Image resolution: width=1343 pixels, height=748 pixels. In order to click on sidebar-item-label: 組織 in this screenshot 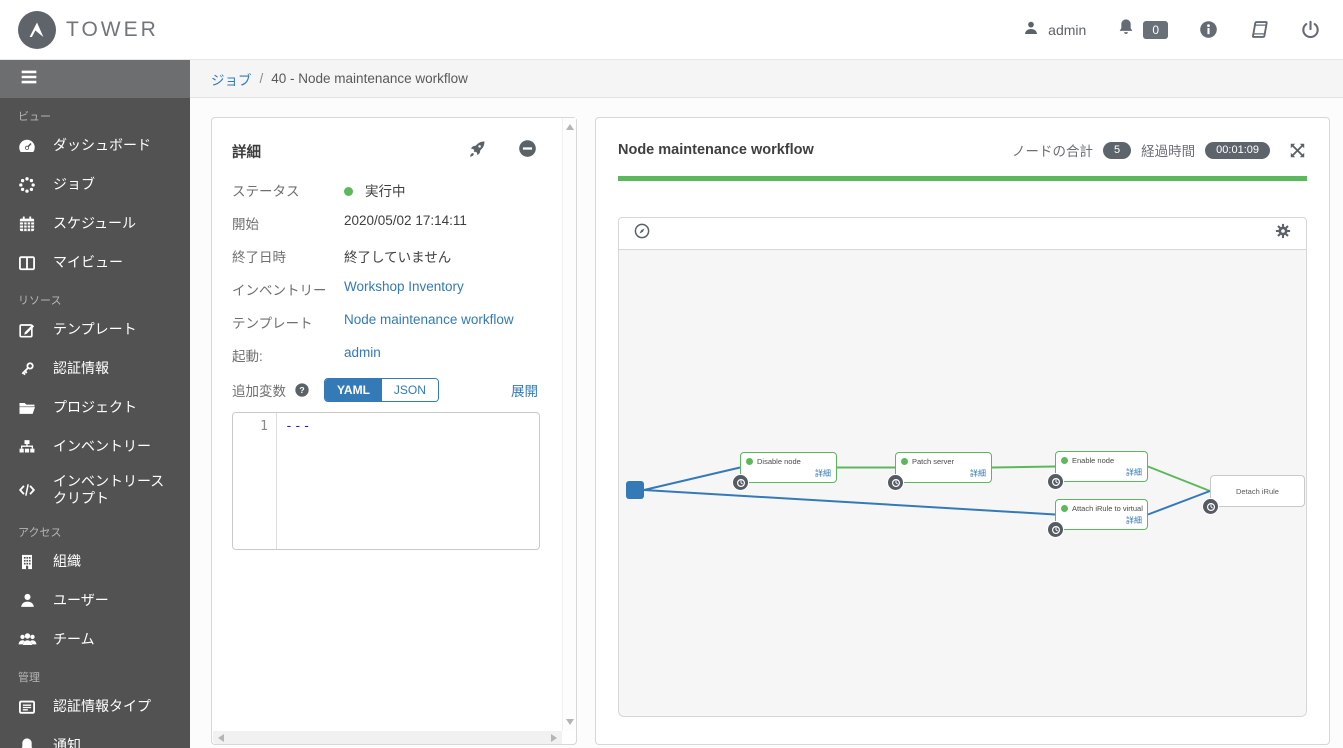, I will do `click(67, 560)`.